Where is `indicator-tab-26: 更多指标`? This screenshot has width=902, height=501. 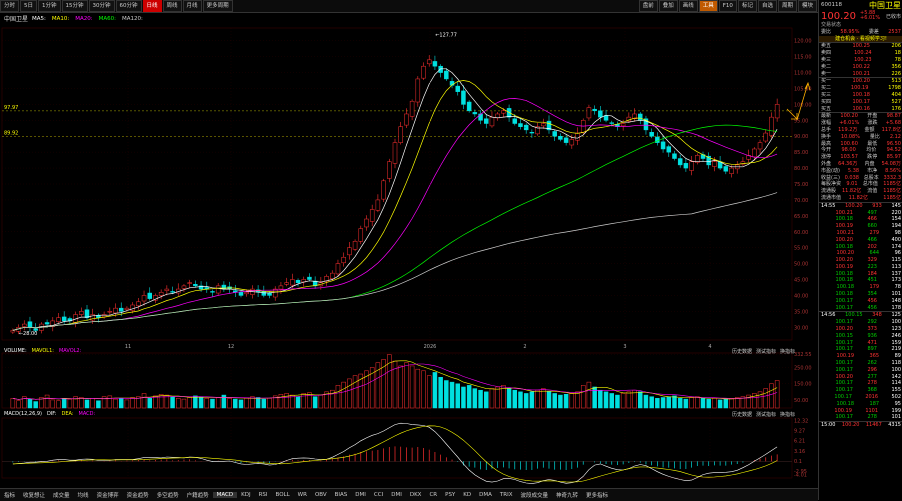
indicator-tab-26: 更多指标 is located at coordinates (597, 495).